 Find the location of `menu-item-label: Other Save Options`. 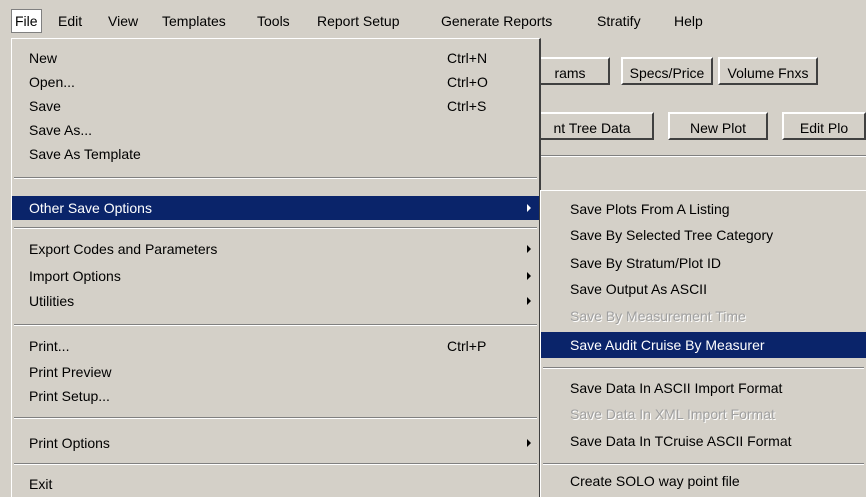

menu-item-label: Other Save Options is located at coordinates (90, 208).